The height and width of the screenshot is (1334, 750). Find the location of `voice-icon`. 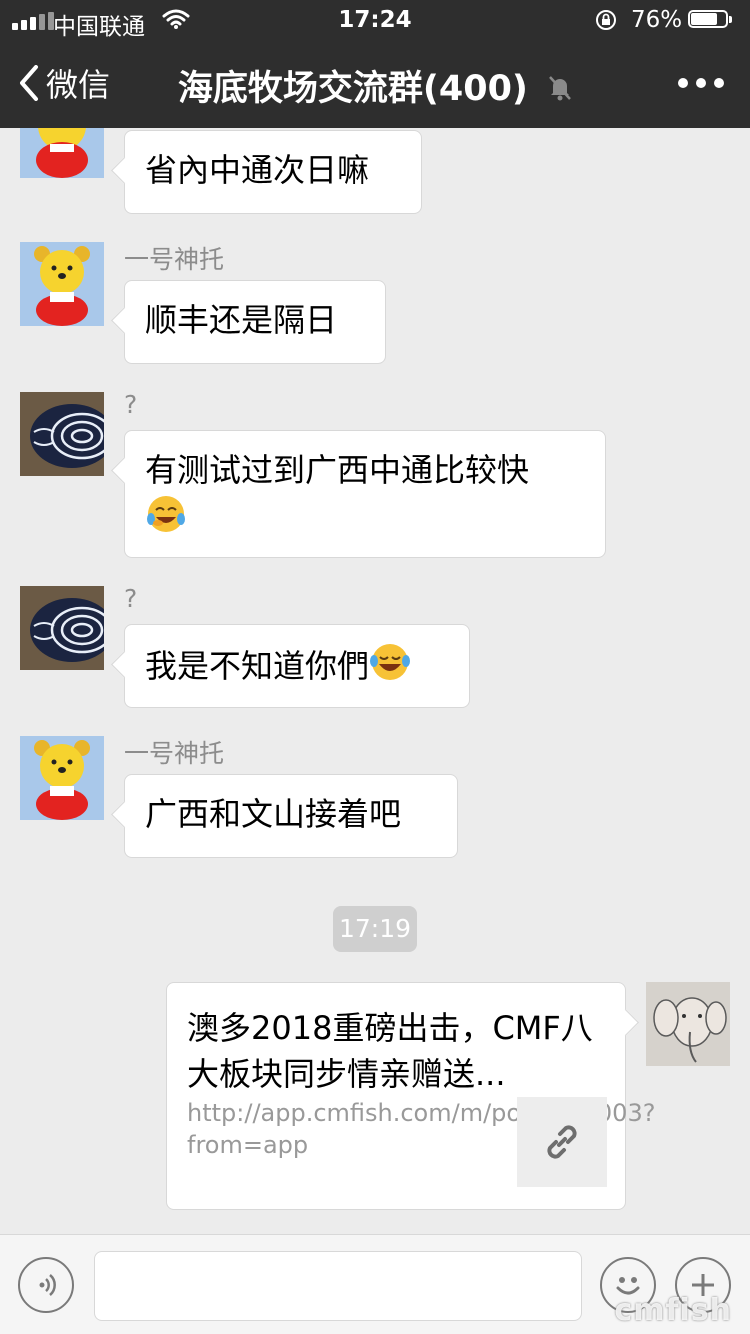

voice-icon is located at coordinates (47, 1285).